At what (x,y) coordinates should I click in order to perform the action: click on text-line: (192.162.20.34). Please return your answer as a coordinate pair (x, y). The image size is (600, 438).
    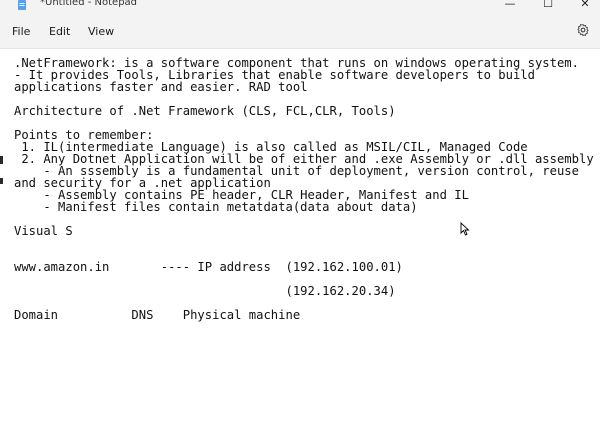
    Looking at the image, I should click on (205, 291).